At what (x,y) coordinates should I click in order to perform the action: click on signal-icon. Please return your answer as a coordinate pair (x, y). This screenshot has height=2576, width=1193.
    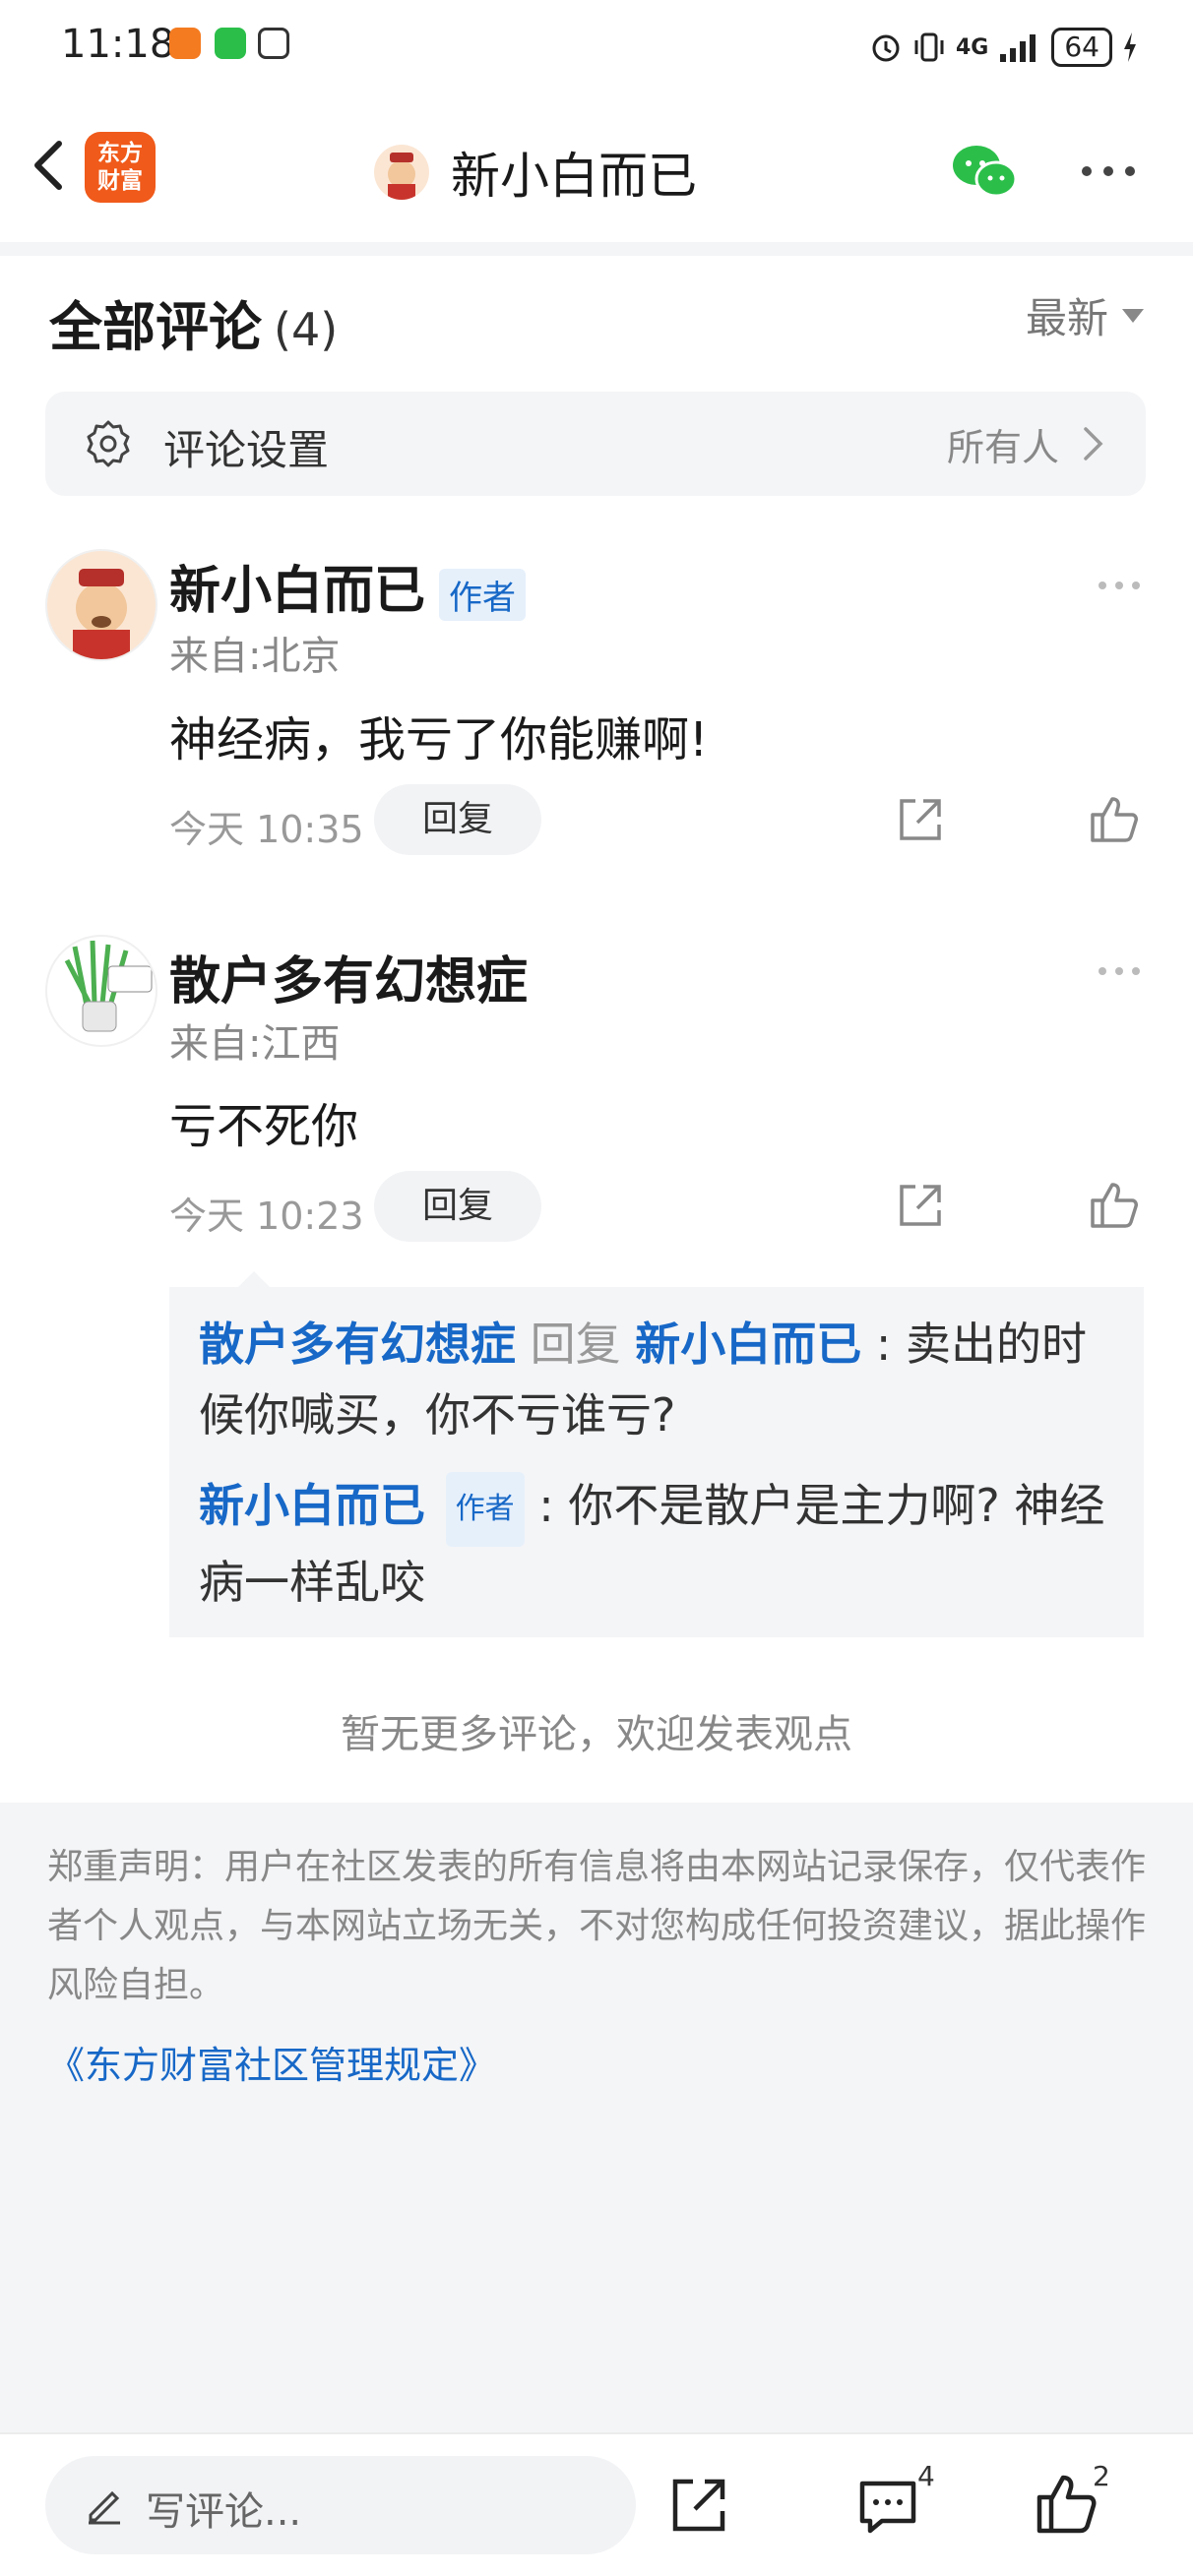
    Looking at the image, I should click on (1018, 48).